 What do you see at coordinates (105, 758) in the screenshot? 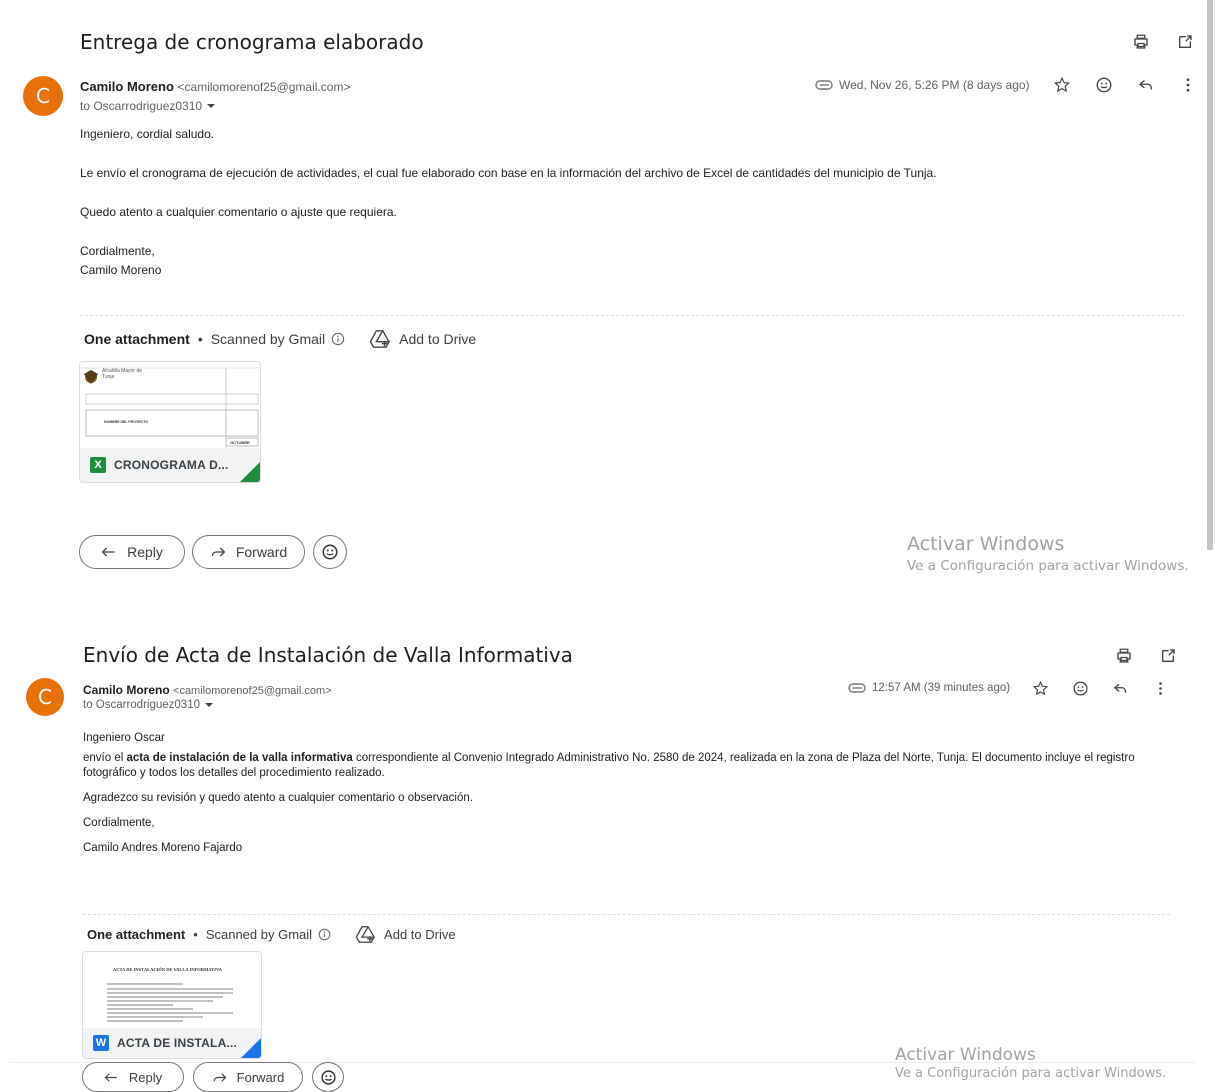
I see `body-paragraph-start: envío el` at bounding box center [105, 758].